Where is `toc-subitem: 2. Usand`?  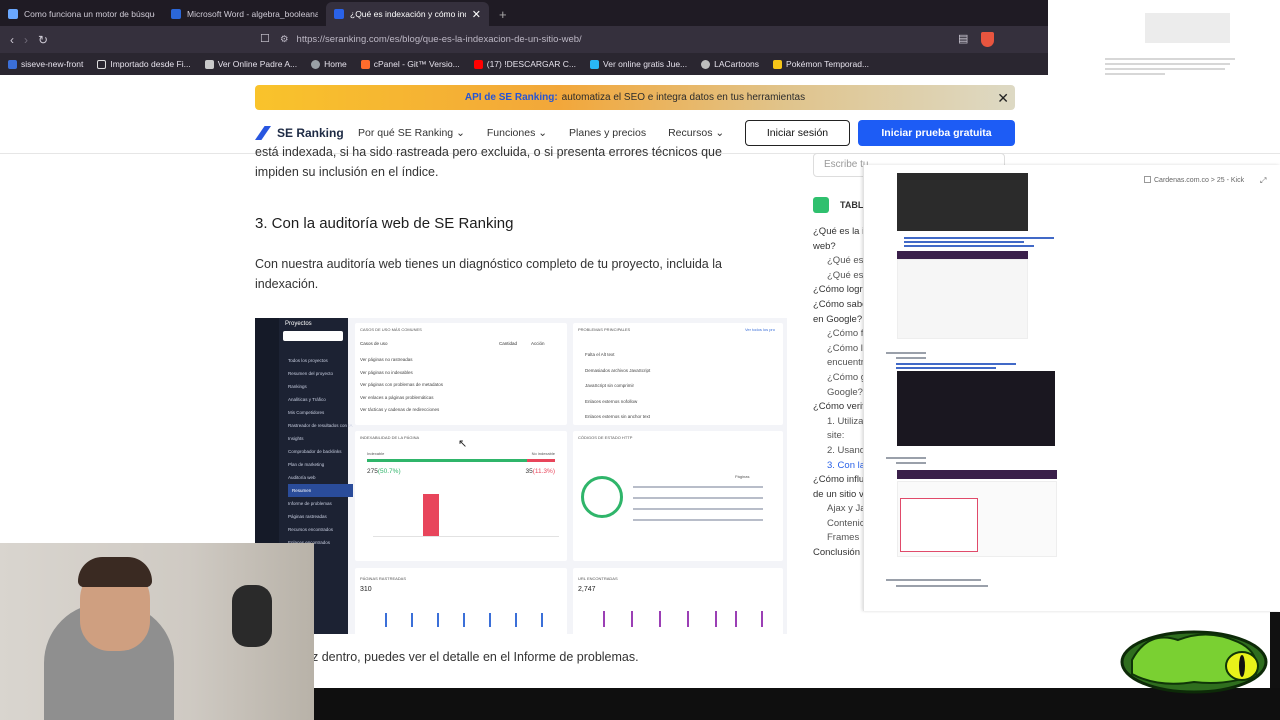 toc-subitem: 2. Usand is located at coordinates (841, 451).